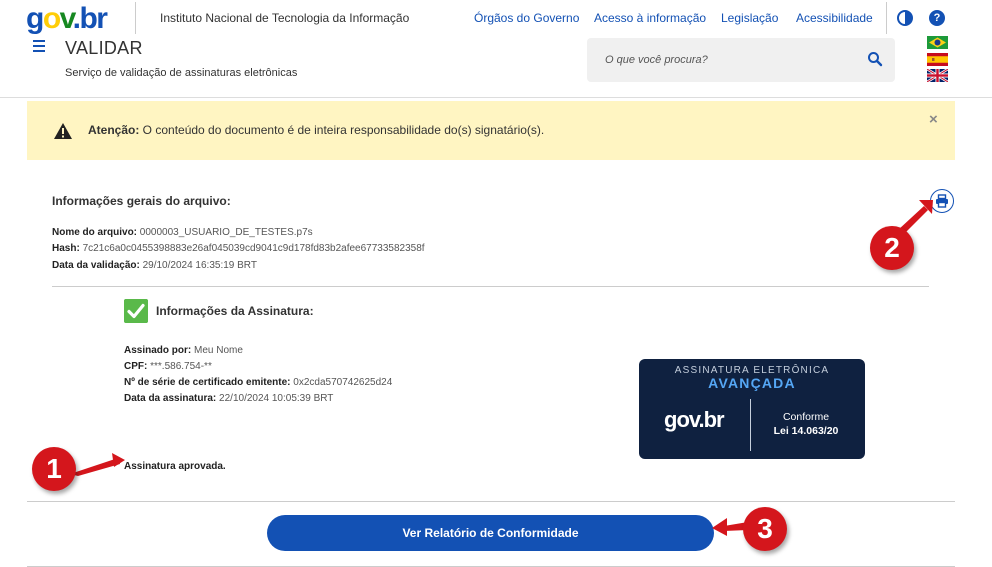 This screenshot has height=567, width=992. Describe the element at coordinates (752, 383) in the screenshot. I see `badge-level: AVANÇADA` at that location.